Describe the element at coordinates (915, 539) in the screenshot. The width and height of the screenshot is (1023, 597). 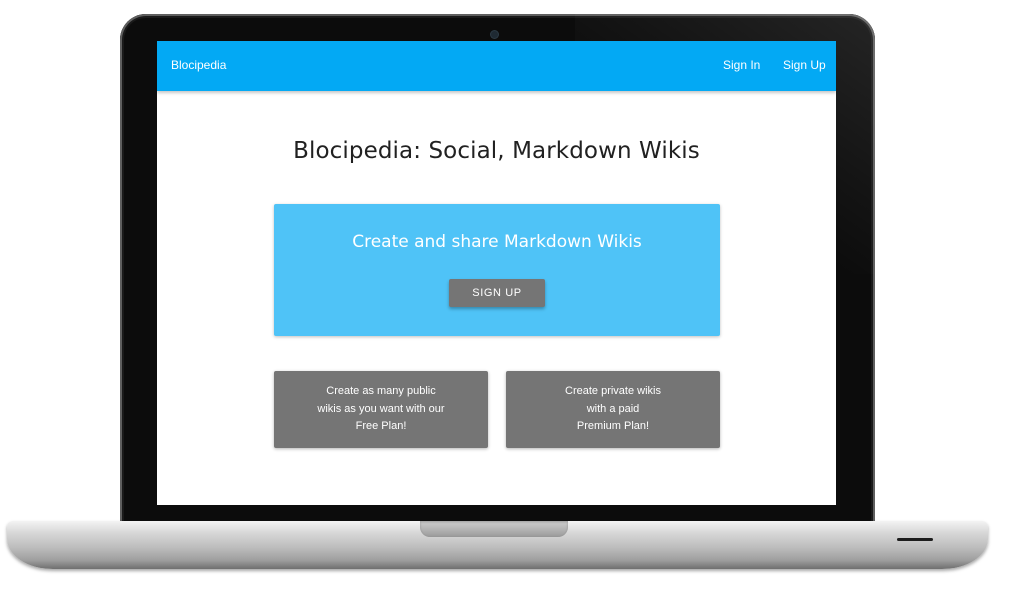
I see `laptop-indicator-light` at that location.